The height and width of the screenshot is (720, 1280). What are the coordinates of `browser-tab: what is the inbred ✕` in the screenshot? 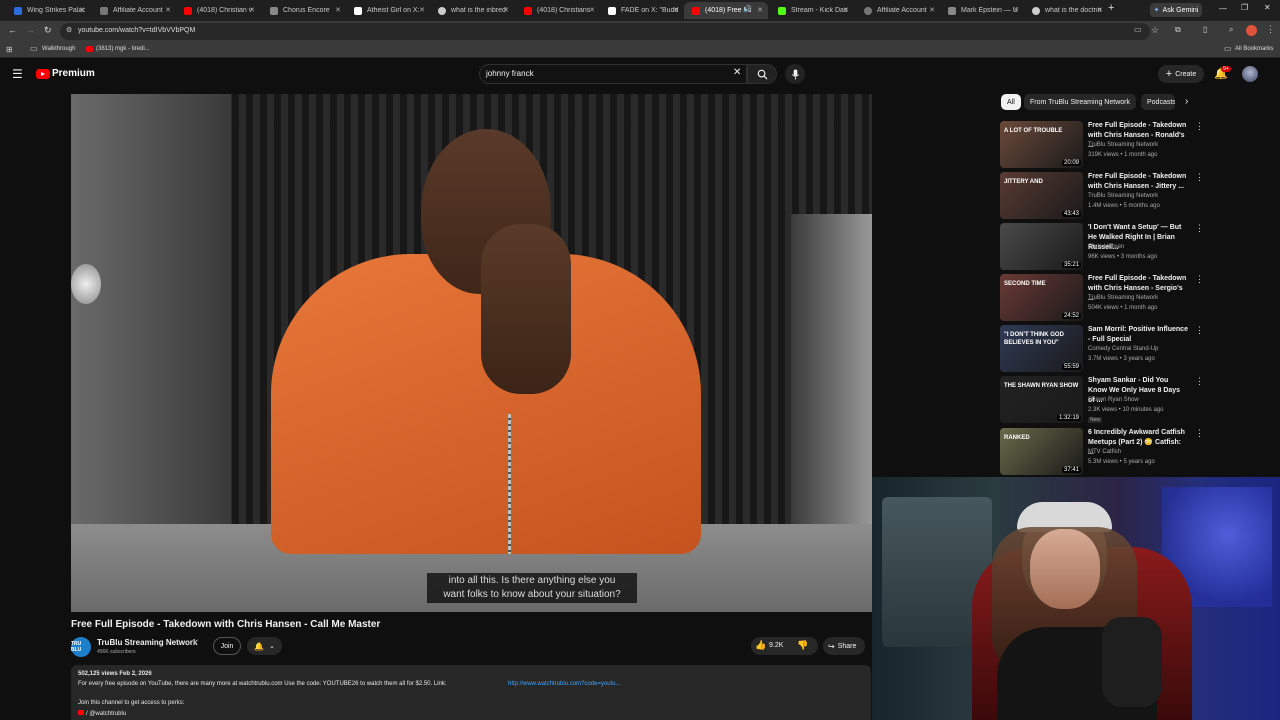 It's located at (472, 10).